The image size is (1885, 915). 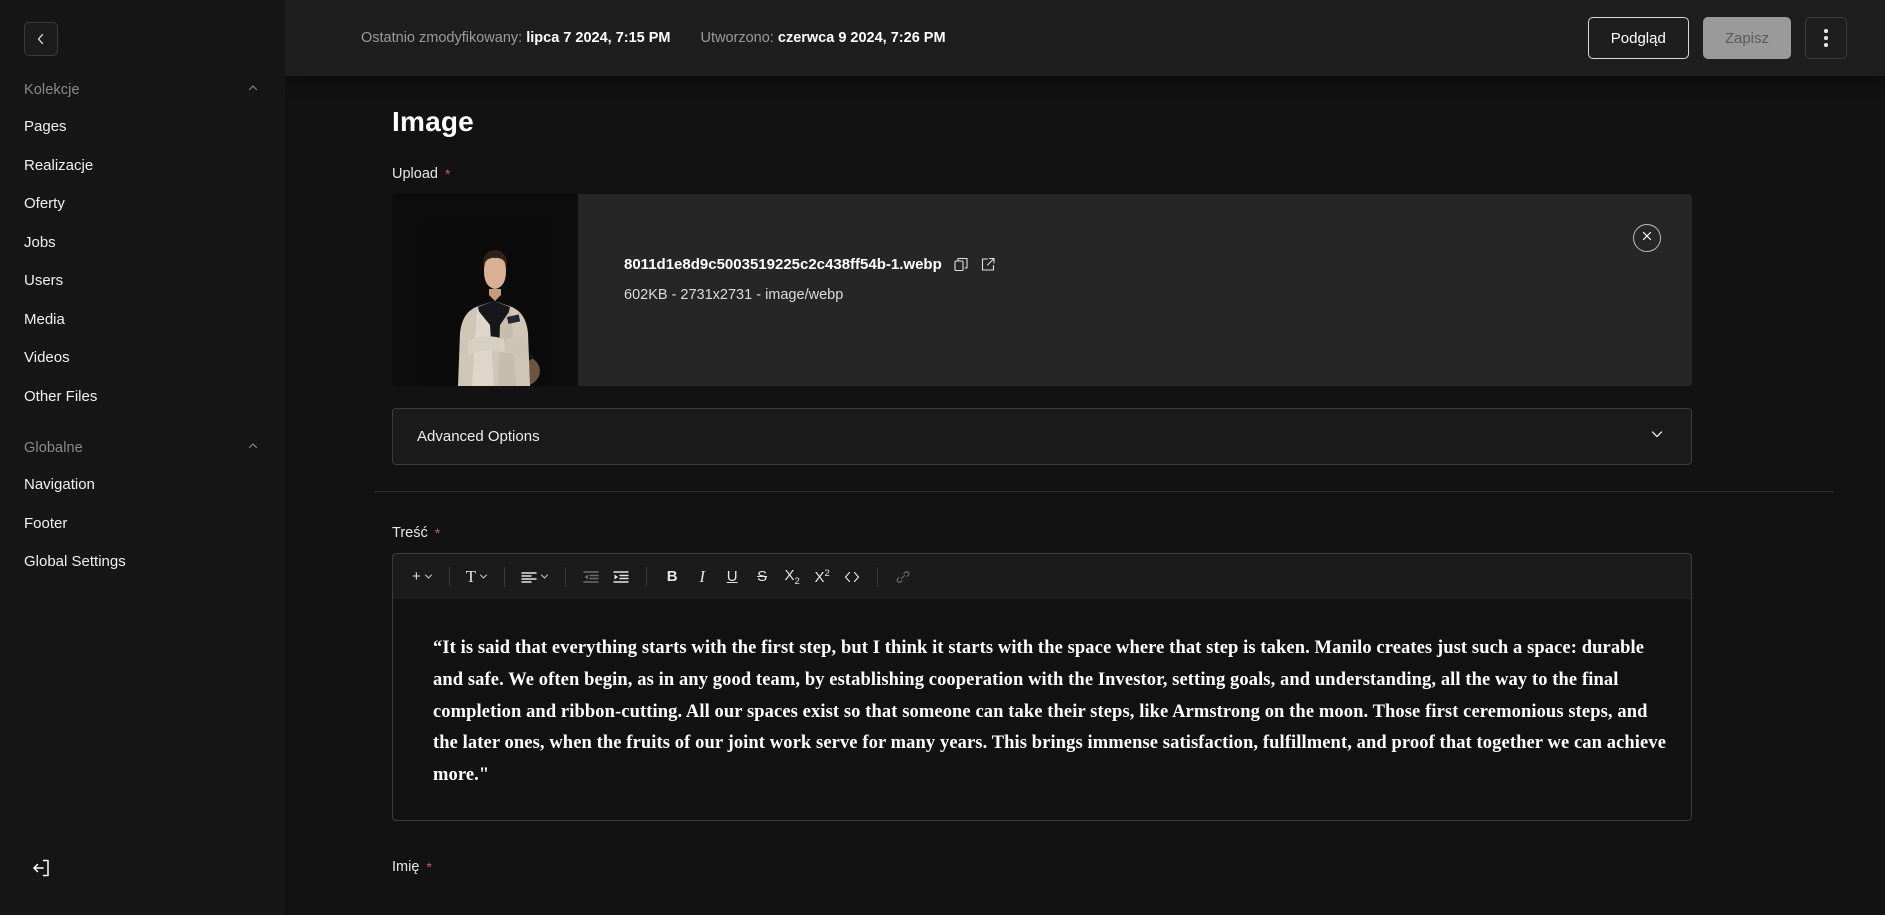 I want to click on outdent-button, so click(x=591, y=577).